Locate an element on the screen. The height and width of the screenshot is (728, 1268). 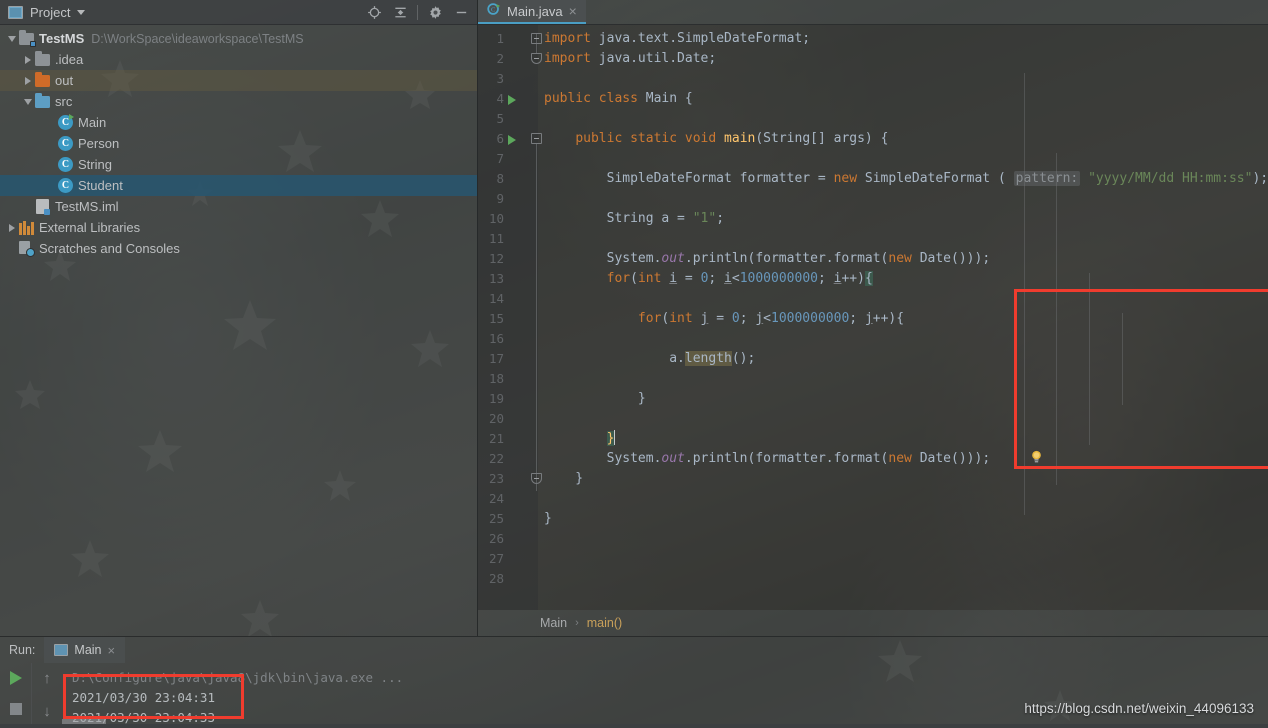
code-line: 21 } is located at coordinates (873, 439).